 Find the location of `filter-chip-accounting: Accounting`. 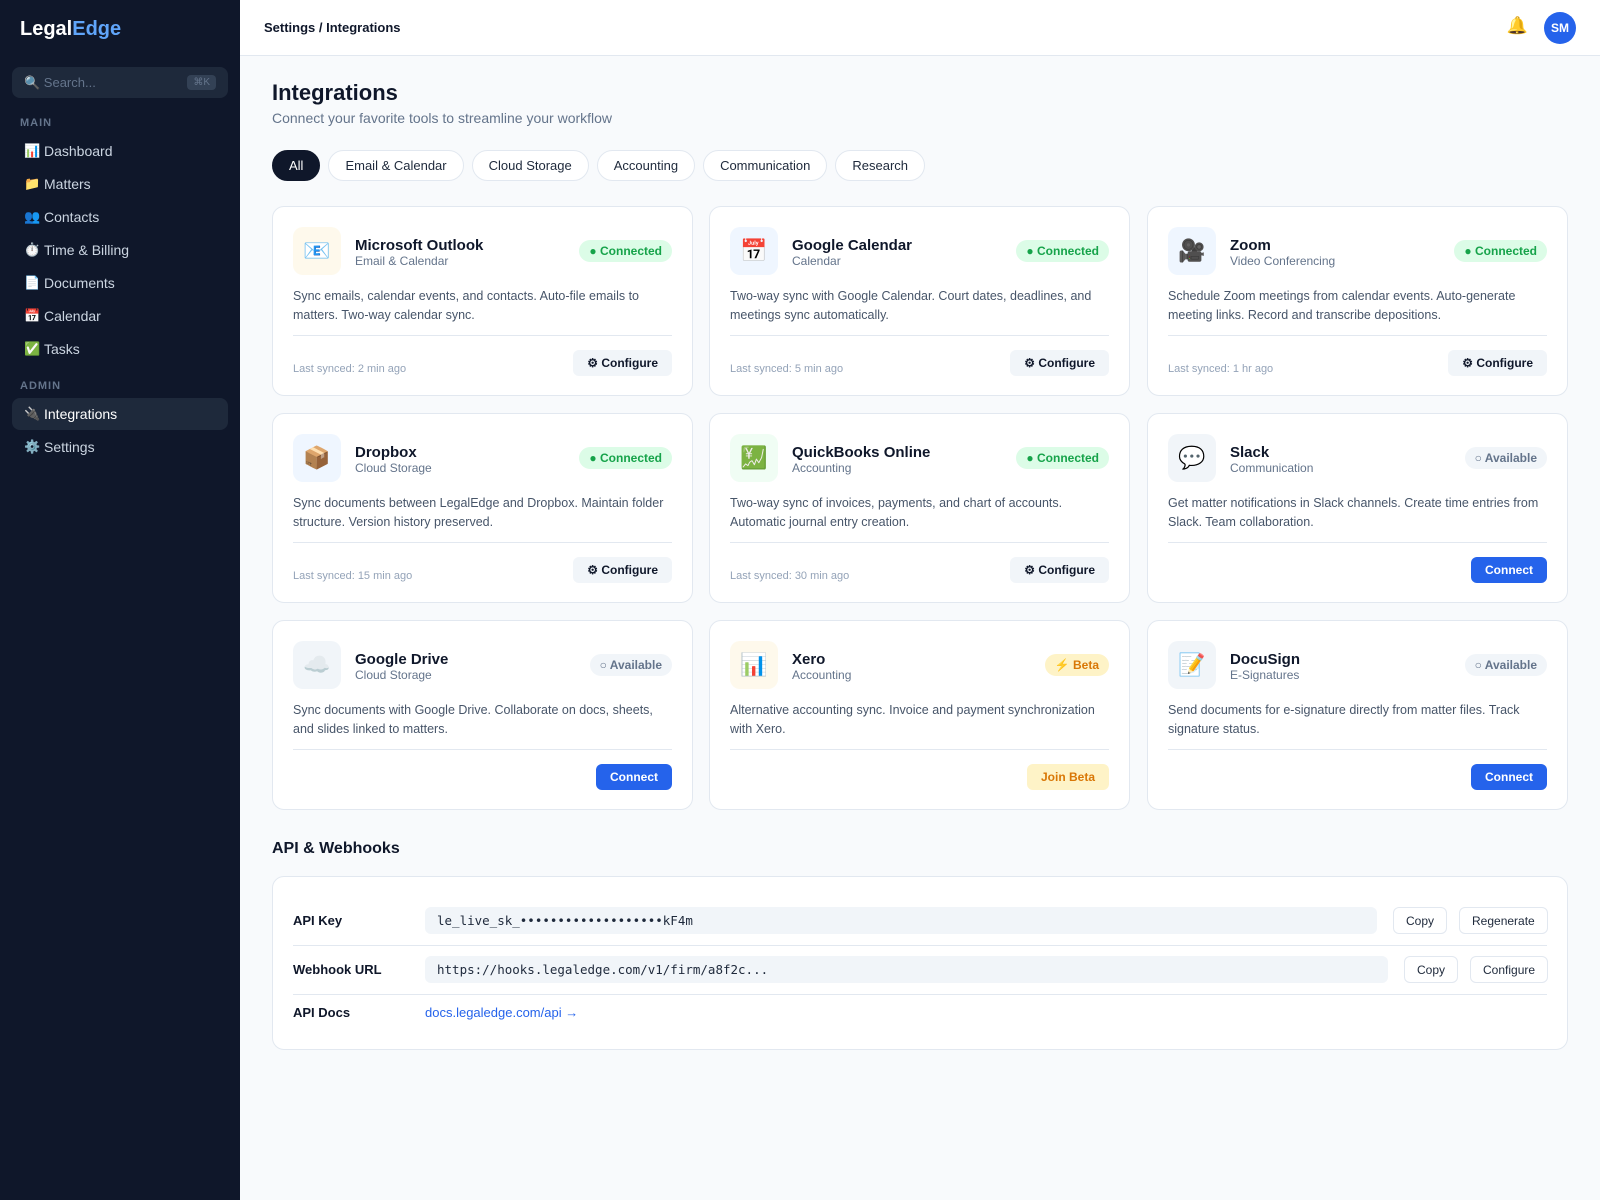

filter-chip-accounting: Accounting is located at coordinates (646, 165).